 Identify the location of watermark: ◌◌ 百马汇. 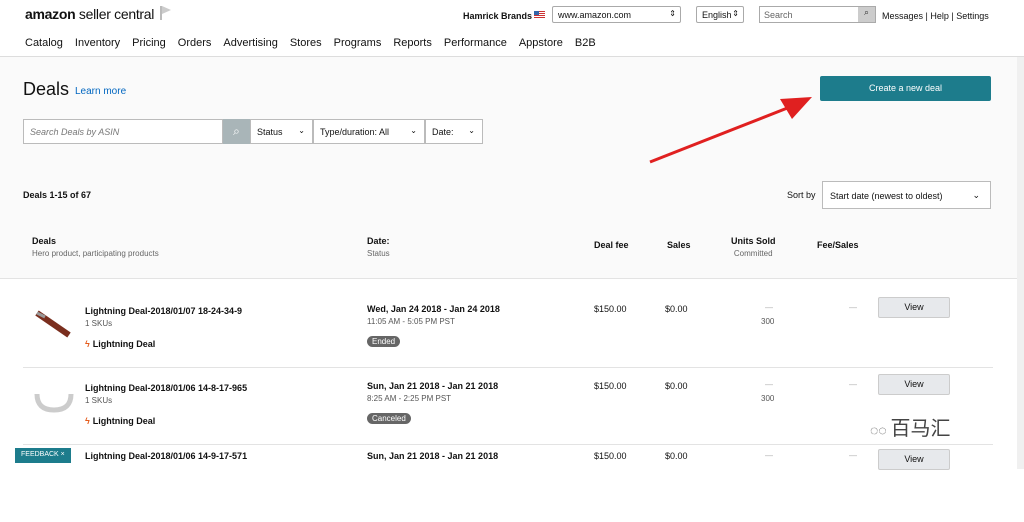
(910, 426).